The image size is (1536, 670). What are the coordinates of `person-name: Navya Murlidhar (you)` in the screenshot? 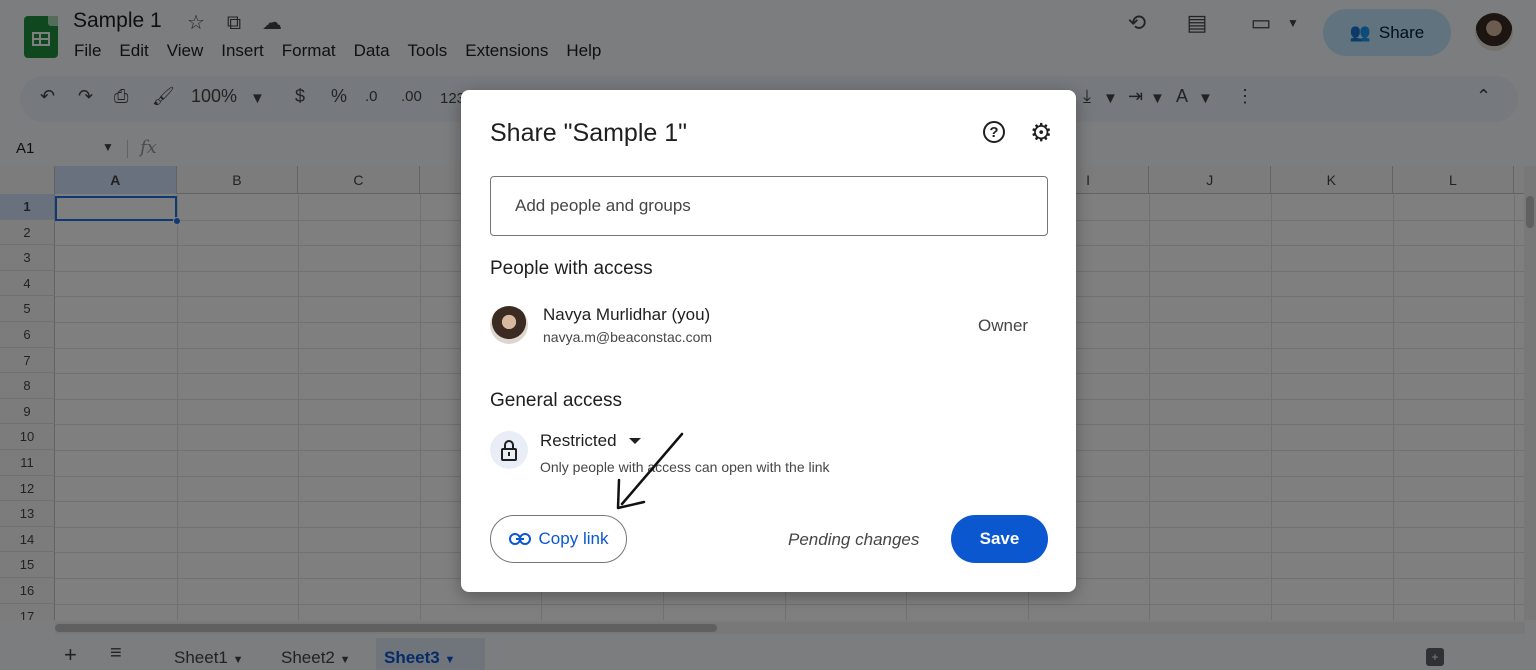 It's located at (627, 314).